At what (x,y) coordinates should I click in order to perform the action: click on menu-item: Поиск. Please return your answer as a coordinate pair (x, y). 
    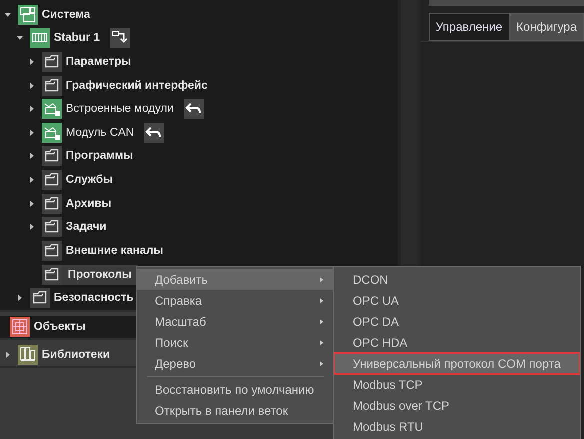
    Looking at the image, I should click on (235, 342).